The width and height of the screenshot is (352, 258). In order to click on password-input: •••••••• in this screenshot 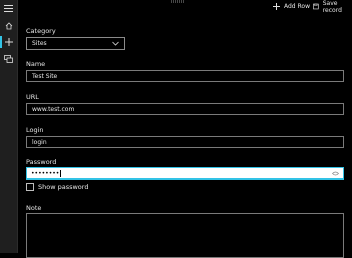, I will do `click(185, 173)`.